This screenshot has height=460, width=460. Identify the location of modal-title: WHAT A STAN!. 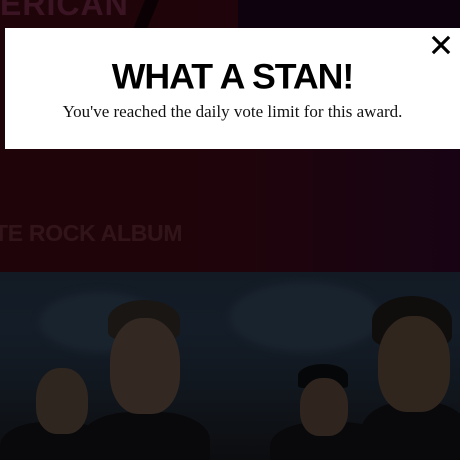
(233, 77).